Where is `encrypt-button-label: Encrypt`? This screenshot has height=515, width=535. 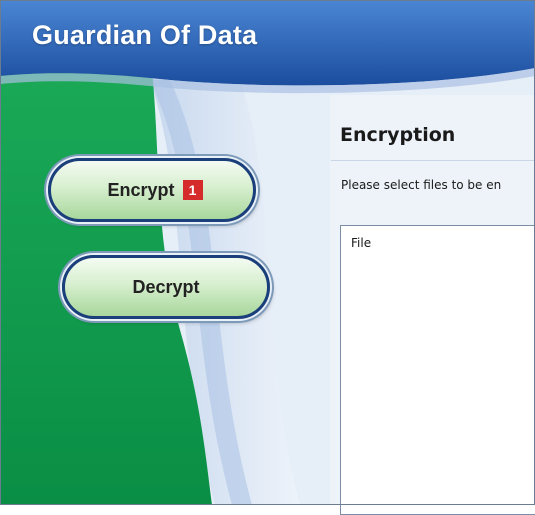
encrypt-button-label: Encrypt is located at coordinates (141, 189).